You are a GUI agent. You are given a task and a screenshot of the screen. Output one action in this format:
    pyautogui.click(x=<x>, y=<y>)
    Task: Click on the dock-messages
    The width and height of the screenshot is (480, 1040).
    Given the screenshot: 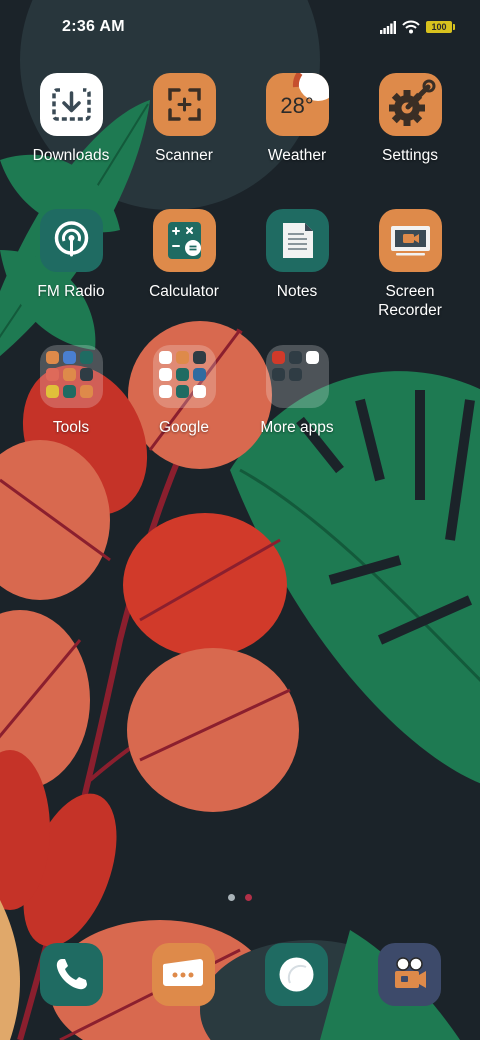 What is the action you would take?
    pyautogui.click(x=183, y=974)
    